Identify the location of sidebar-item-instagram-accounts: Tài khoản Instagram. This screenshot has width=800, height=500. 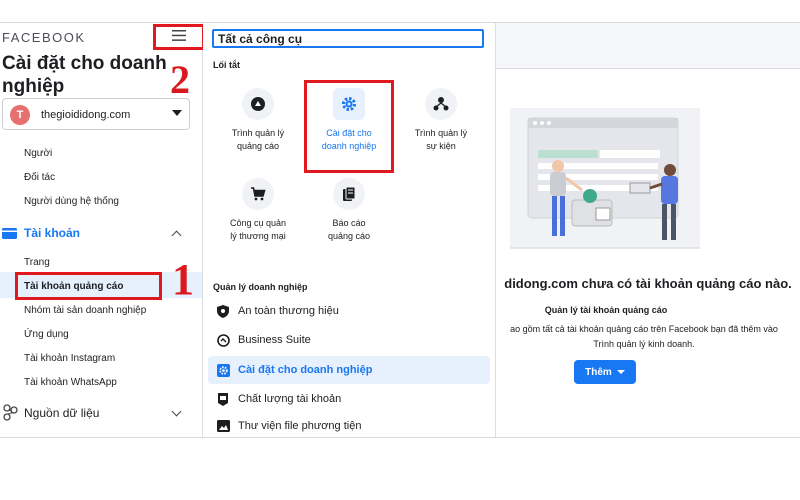
(69, 358).